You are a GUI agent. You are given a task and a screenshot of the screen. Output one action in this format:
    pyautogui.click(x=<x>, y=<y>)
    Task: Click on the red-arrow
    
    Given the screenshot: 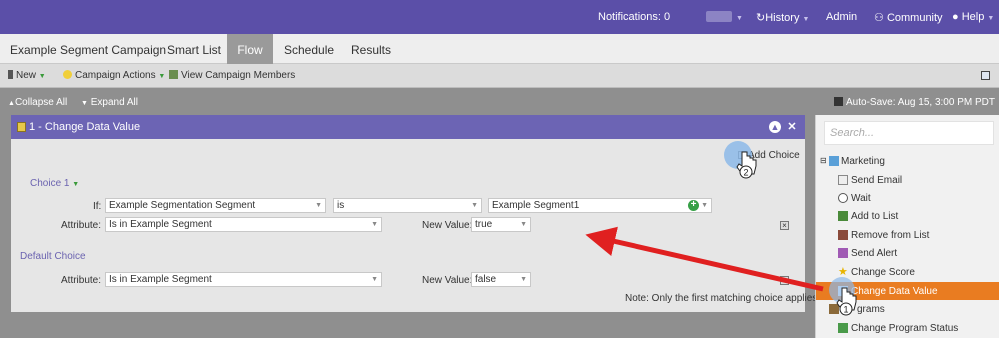 What is the action you would take?
    pyautogui.click(x=704, y=259)
    